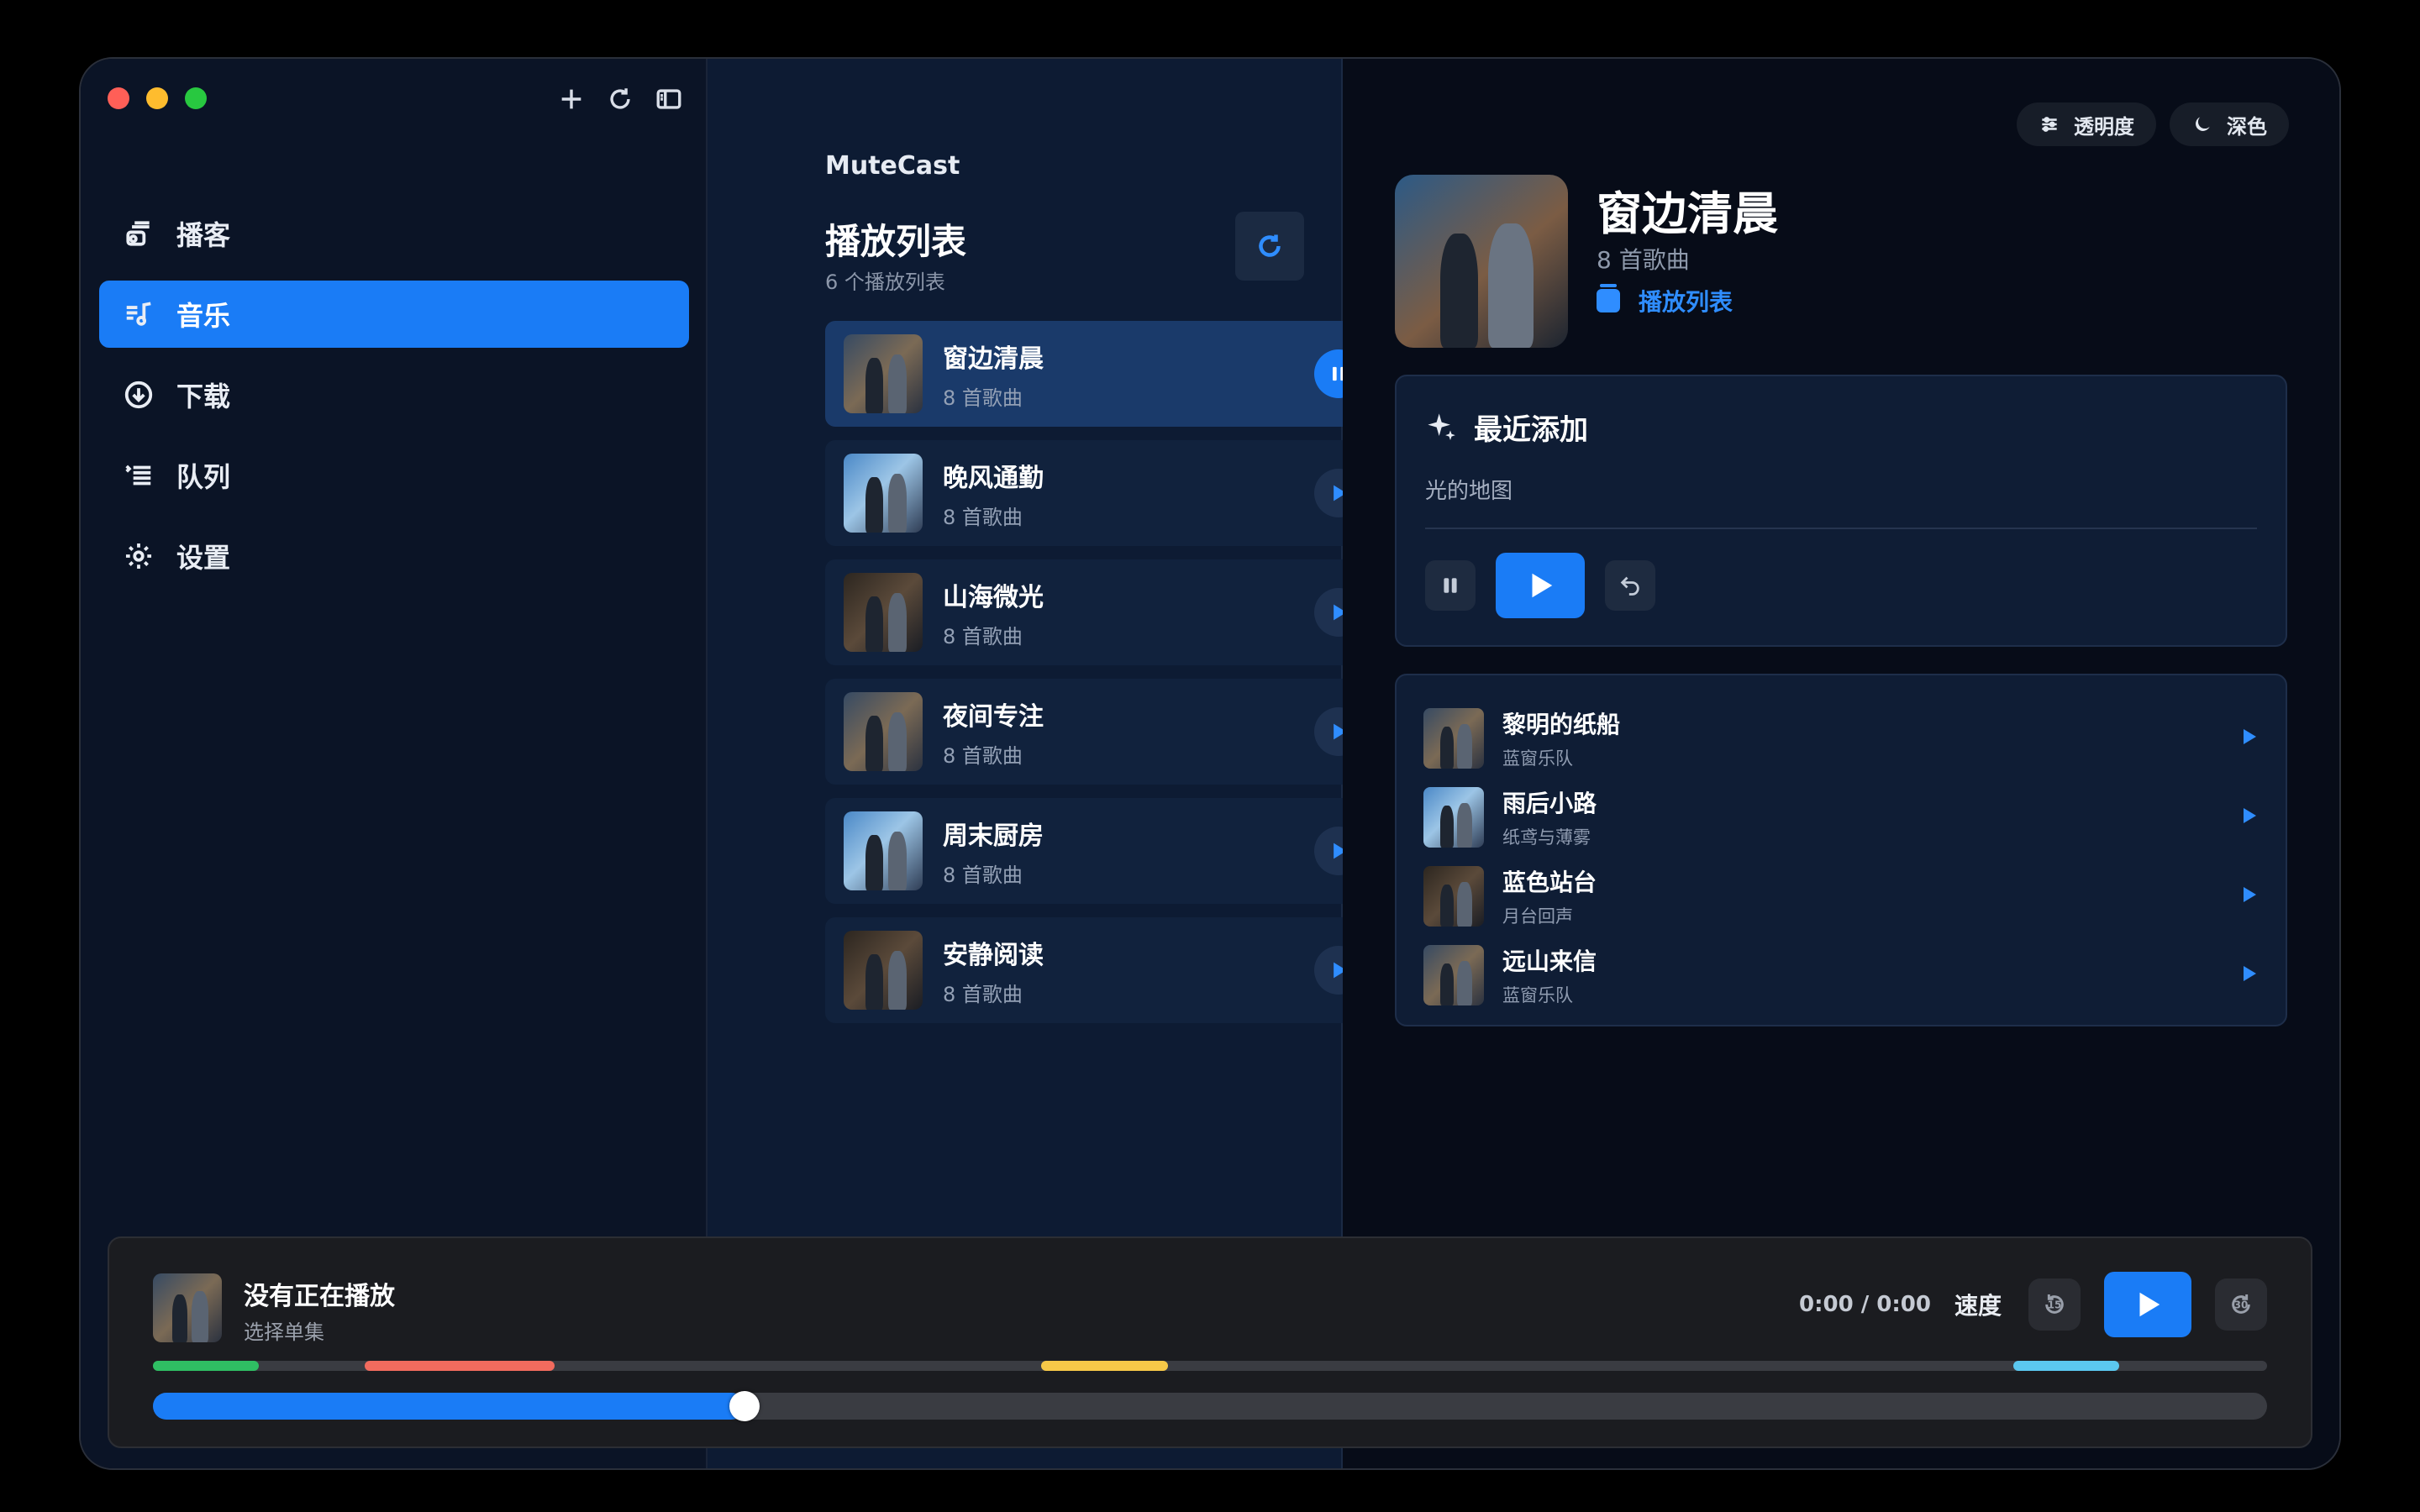 The width and height of the screenshot is (2420, 1512). What do you see at coordinates (394, 394) in the screenshot?
I see `sidebar-item-downloads: 下载` at bounding box center [394, 394].